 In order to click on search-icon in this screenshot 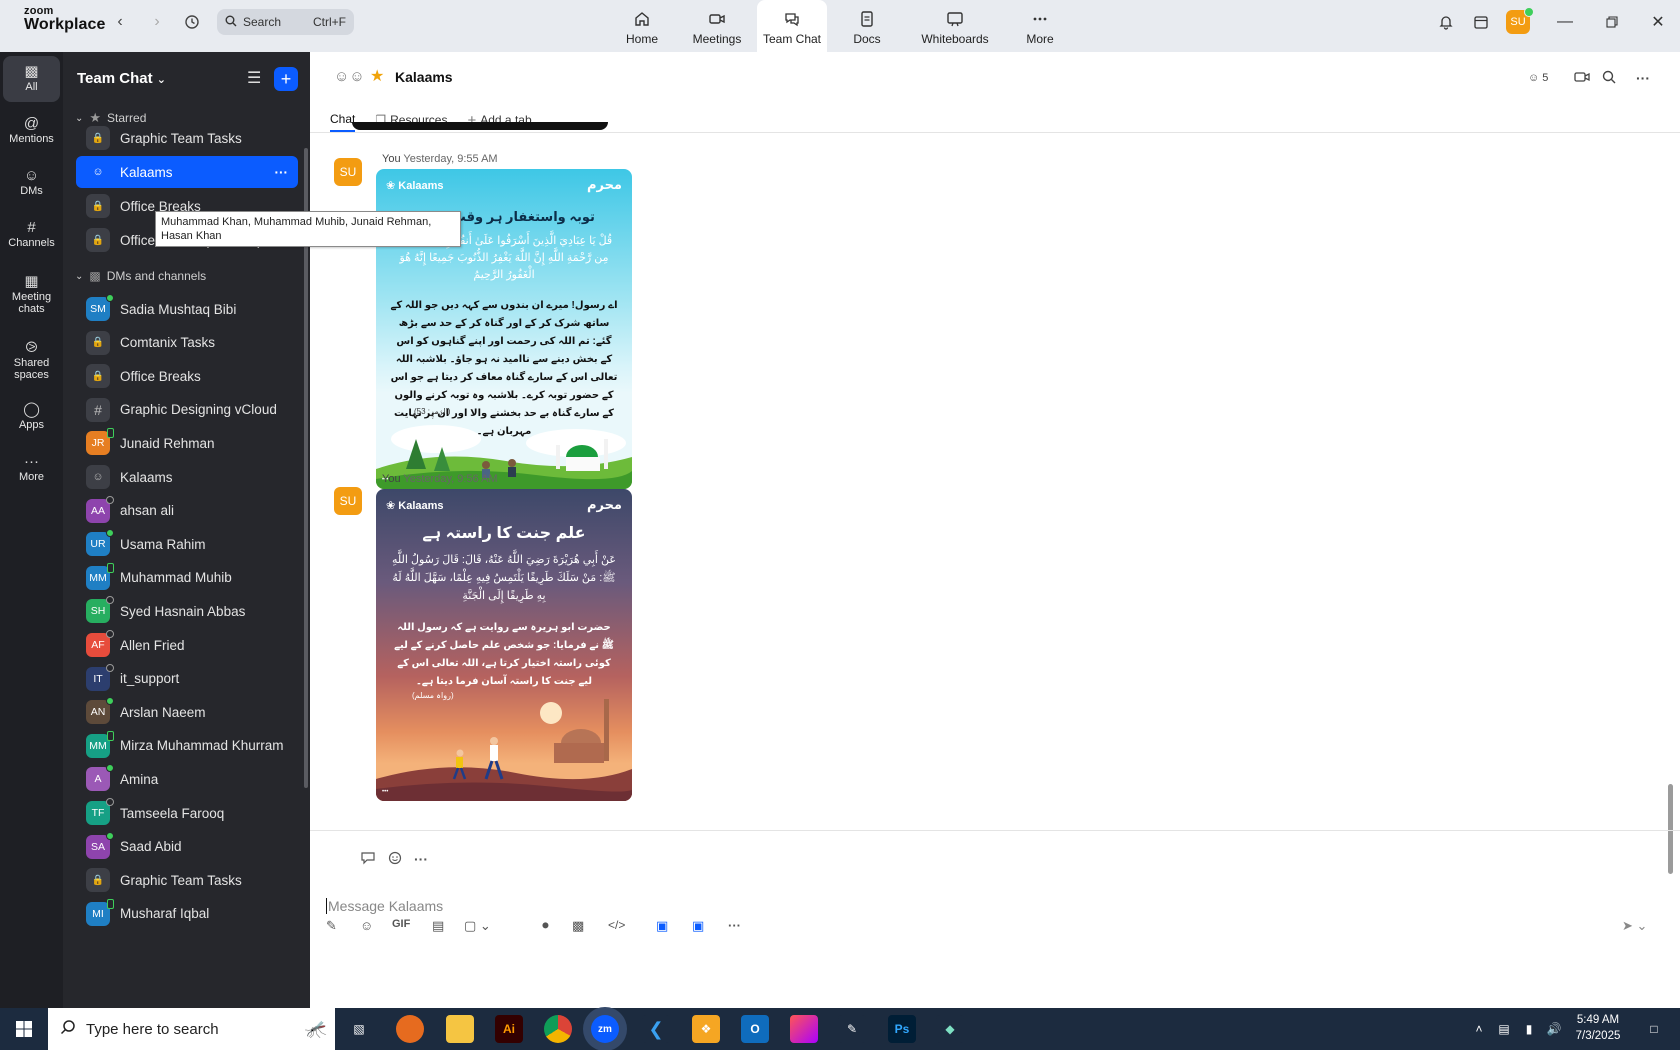, I will do `click(1609, 78)`.